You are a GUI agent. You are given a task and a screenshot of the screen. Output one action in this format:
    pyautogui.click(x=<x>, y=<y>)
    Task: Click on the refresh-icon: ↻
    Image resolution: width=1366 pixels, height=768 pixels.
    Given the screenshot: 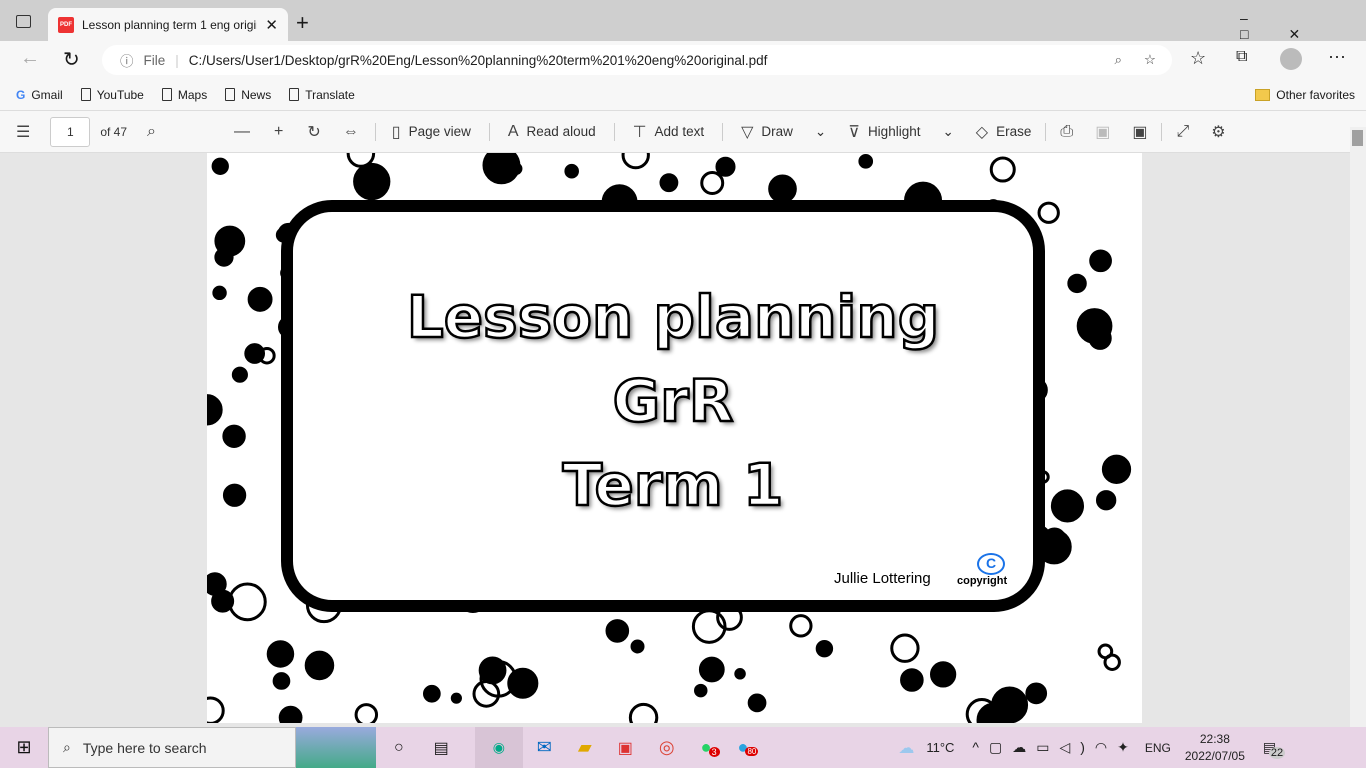 What is the action you would take?
    pyautogui.click(x=71, y=59)
    